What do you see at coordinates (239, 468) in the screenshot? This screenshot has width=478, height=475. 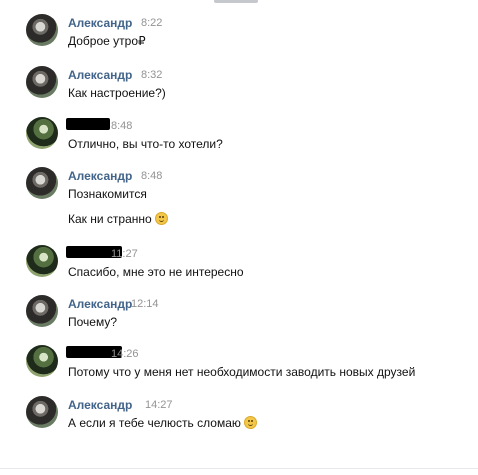 I see `bottom-divider` at bounding box center [239, 468].